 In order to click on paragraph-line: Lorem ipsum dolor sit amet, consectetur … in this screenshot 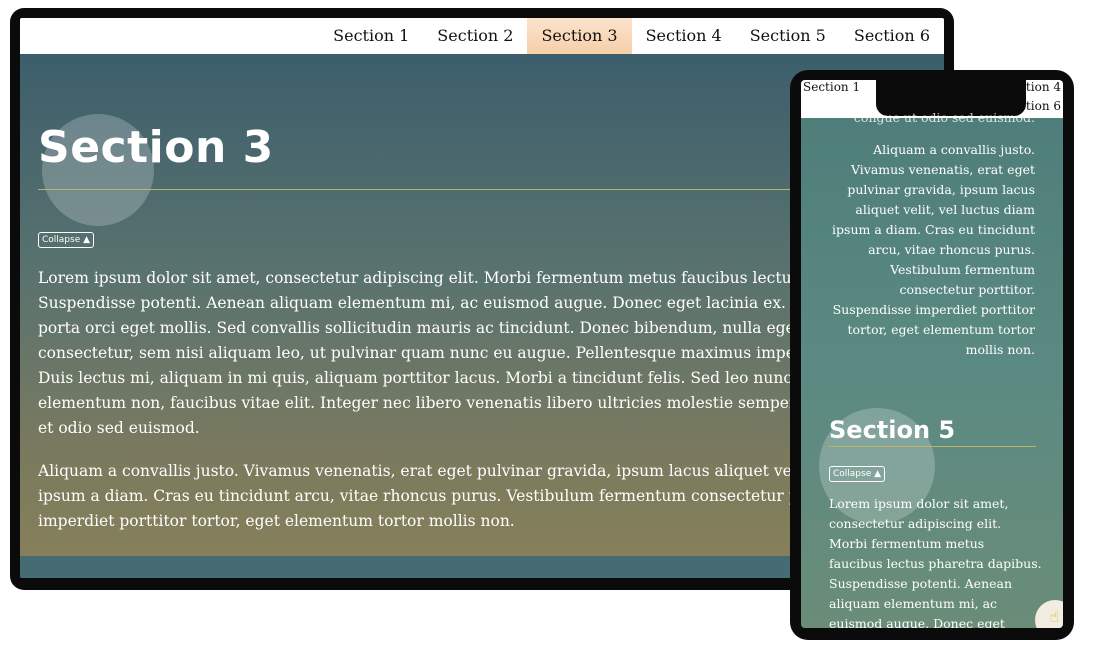, I will do `click(428, 278)`.